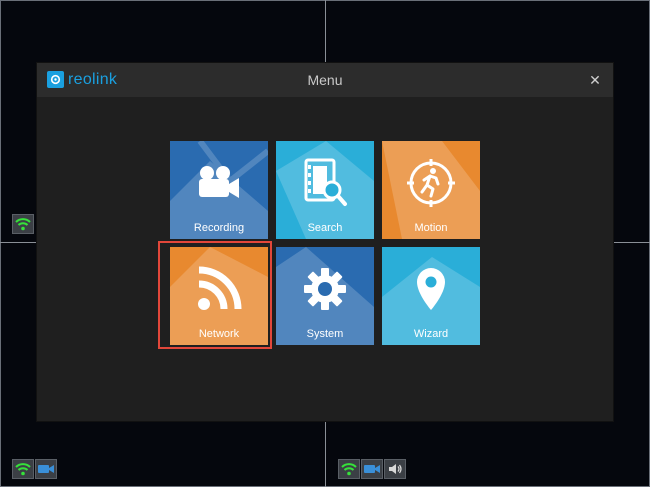 This screenshot has width=650, height=487. I want to click on channel4-video-camera-icon, so click(372, 469).